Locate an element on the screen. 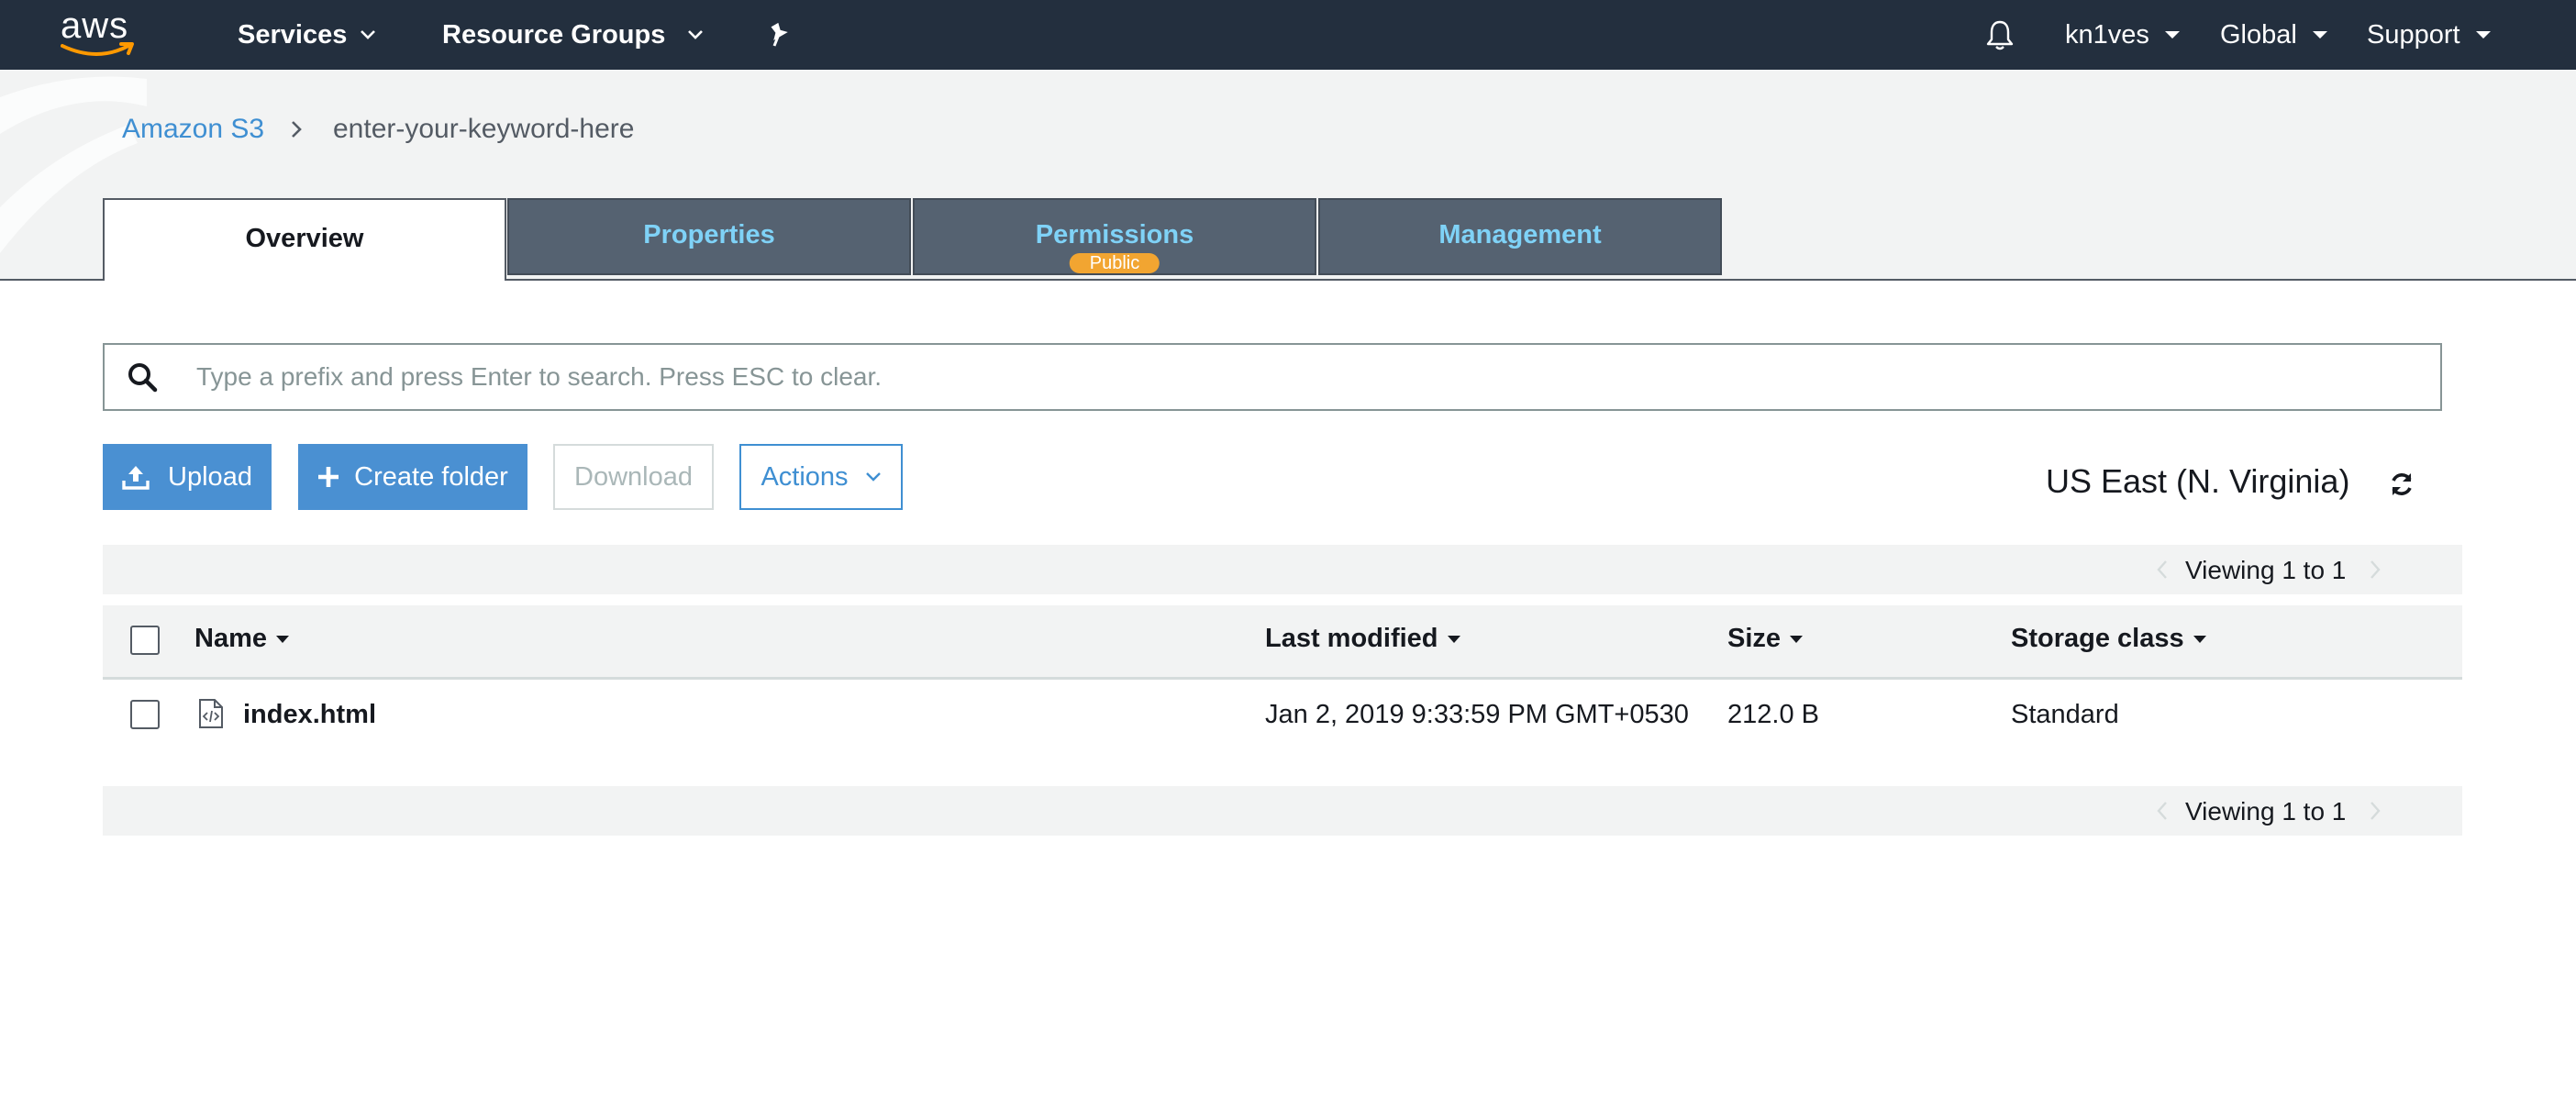 The height and width of the screenshot is (1097, 2576). column-header-name: Name is located at coordinates (242, 639).